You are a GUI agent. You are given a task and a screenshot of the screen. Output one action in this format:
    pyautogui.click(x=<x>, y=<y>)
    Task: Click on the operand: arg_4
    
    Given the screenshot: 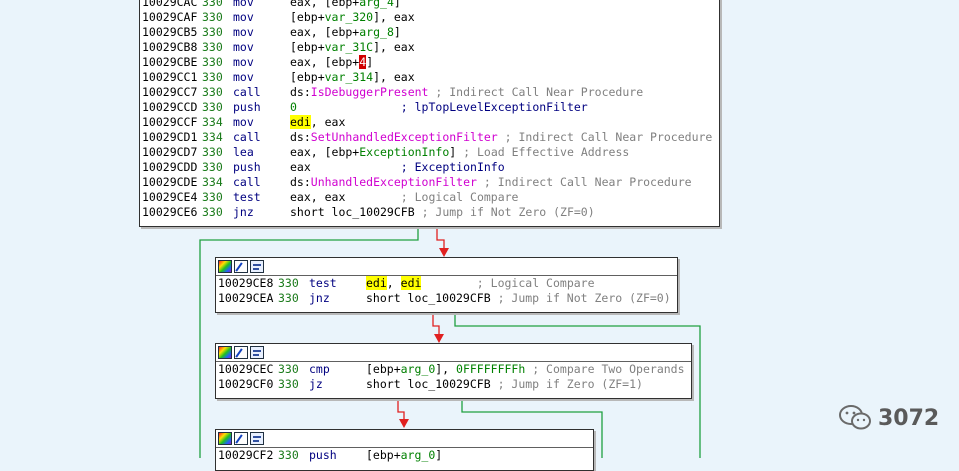 What is the action you would take?
    pyautogui.click(x=376, y=4)
    